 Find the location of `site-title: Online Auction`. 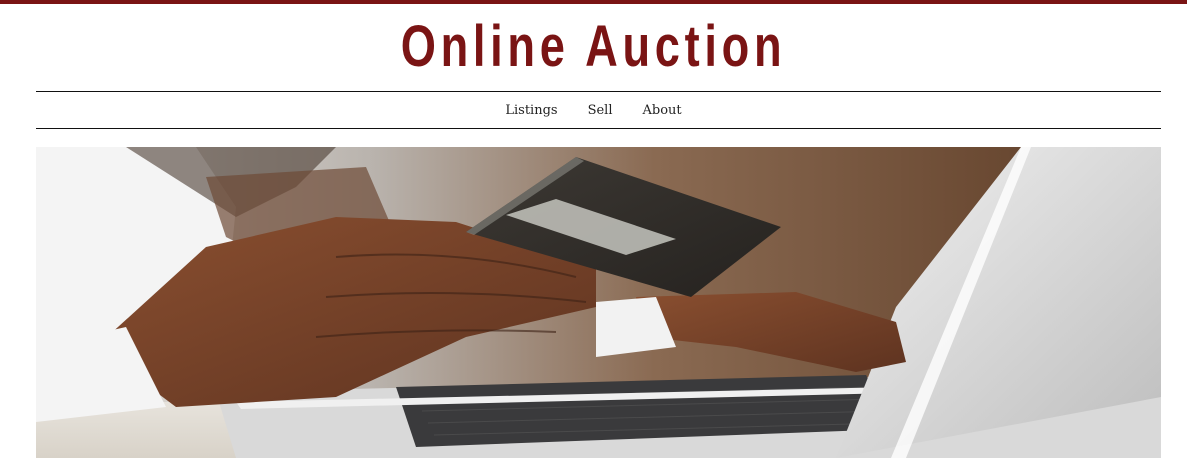

site-title: Online Auction is located at coordinates (593, 46).